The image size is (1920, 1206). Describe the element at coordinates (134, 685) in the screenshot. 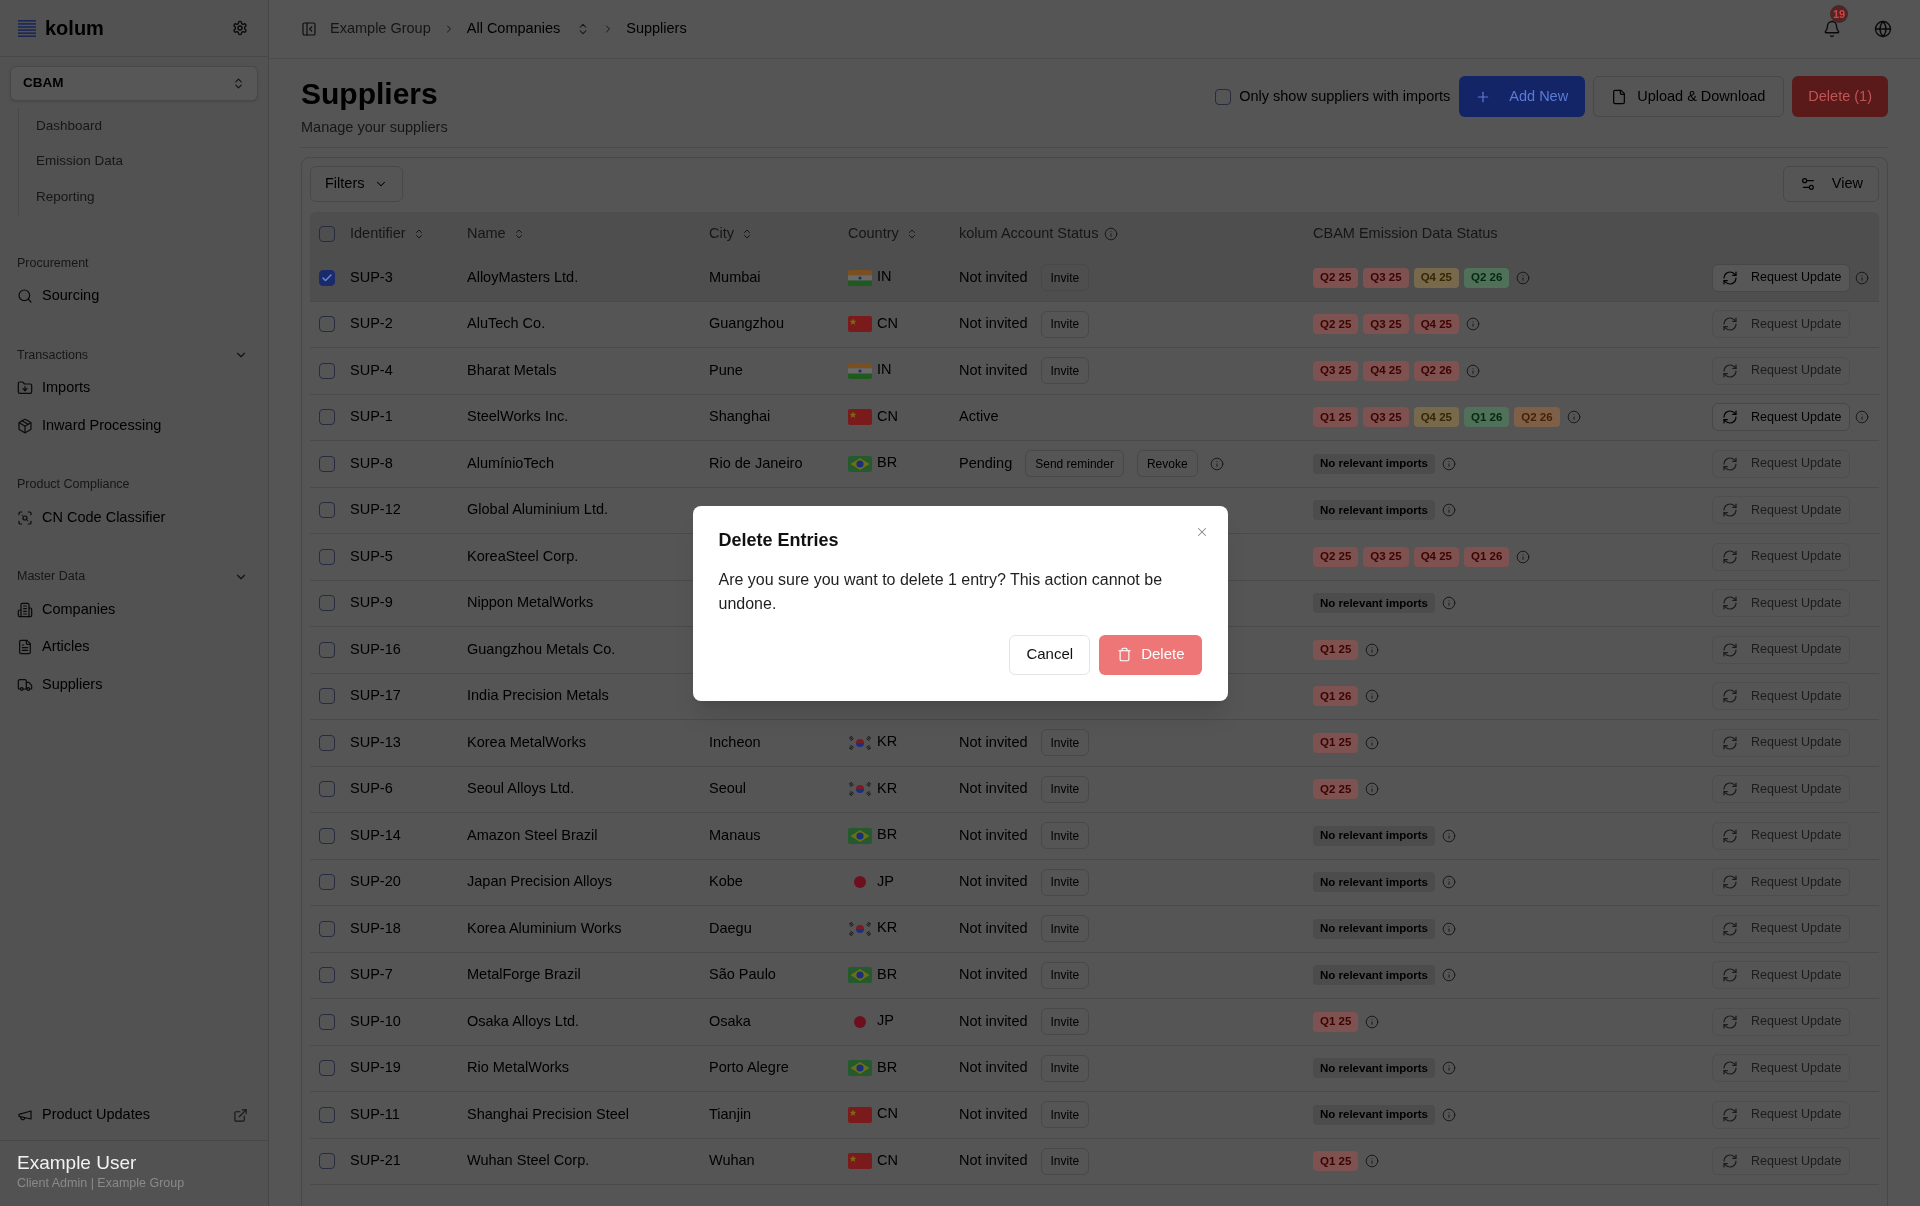

I see `nav-item: Suppliers` at that location.